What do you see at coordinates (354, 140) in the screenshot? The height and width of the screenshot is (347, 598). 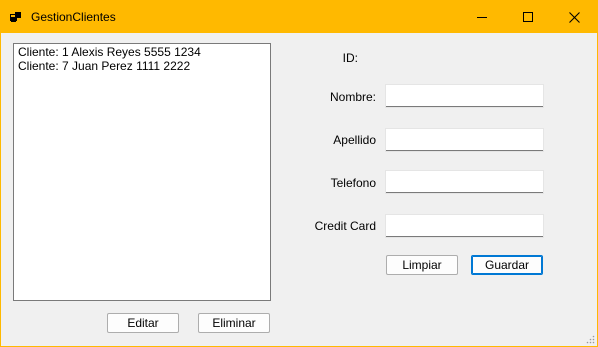 I see `apellido-label: Apellido` at bounding box center [354, 140].